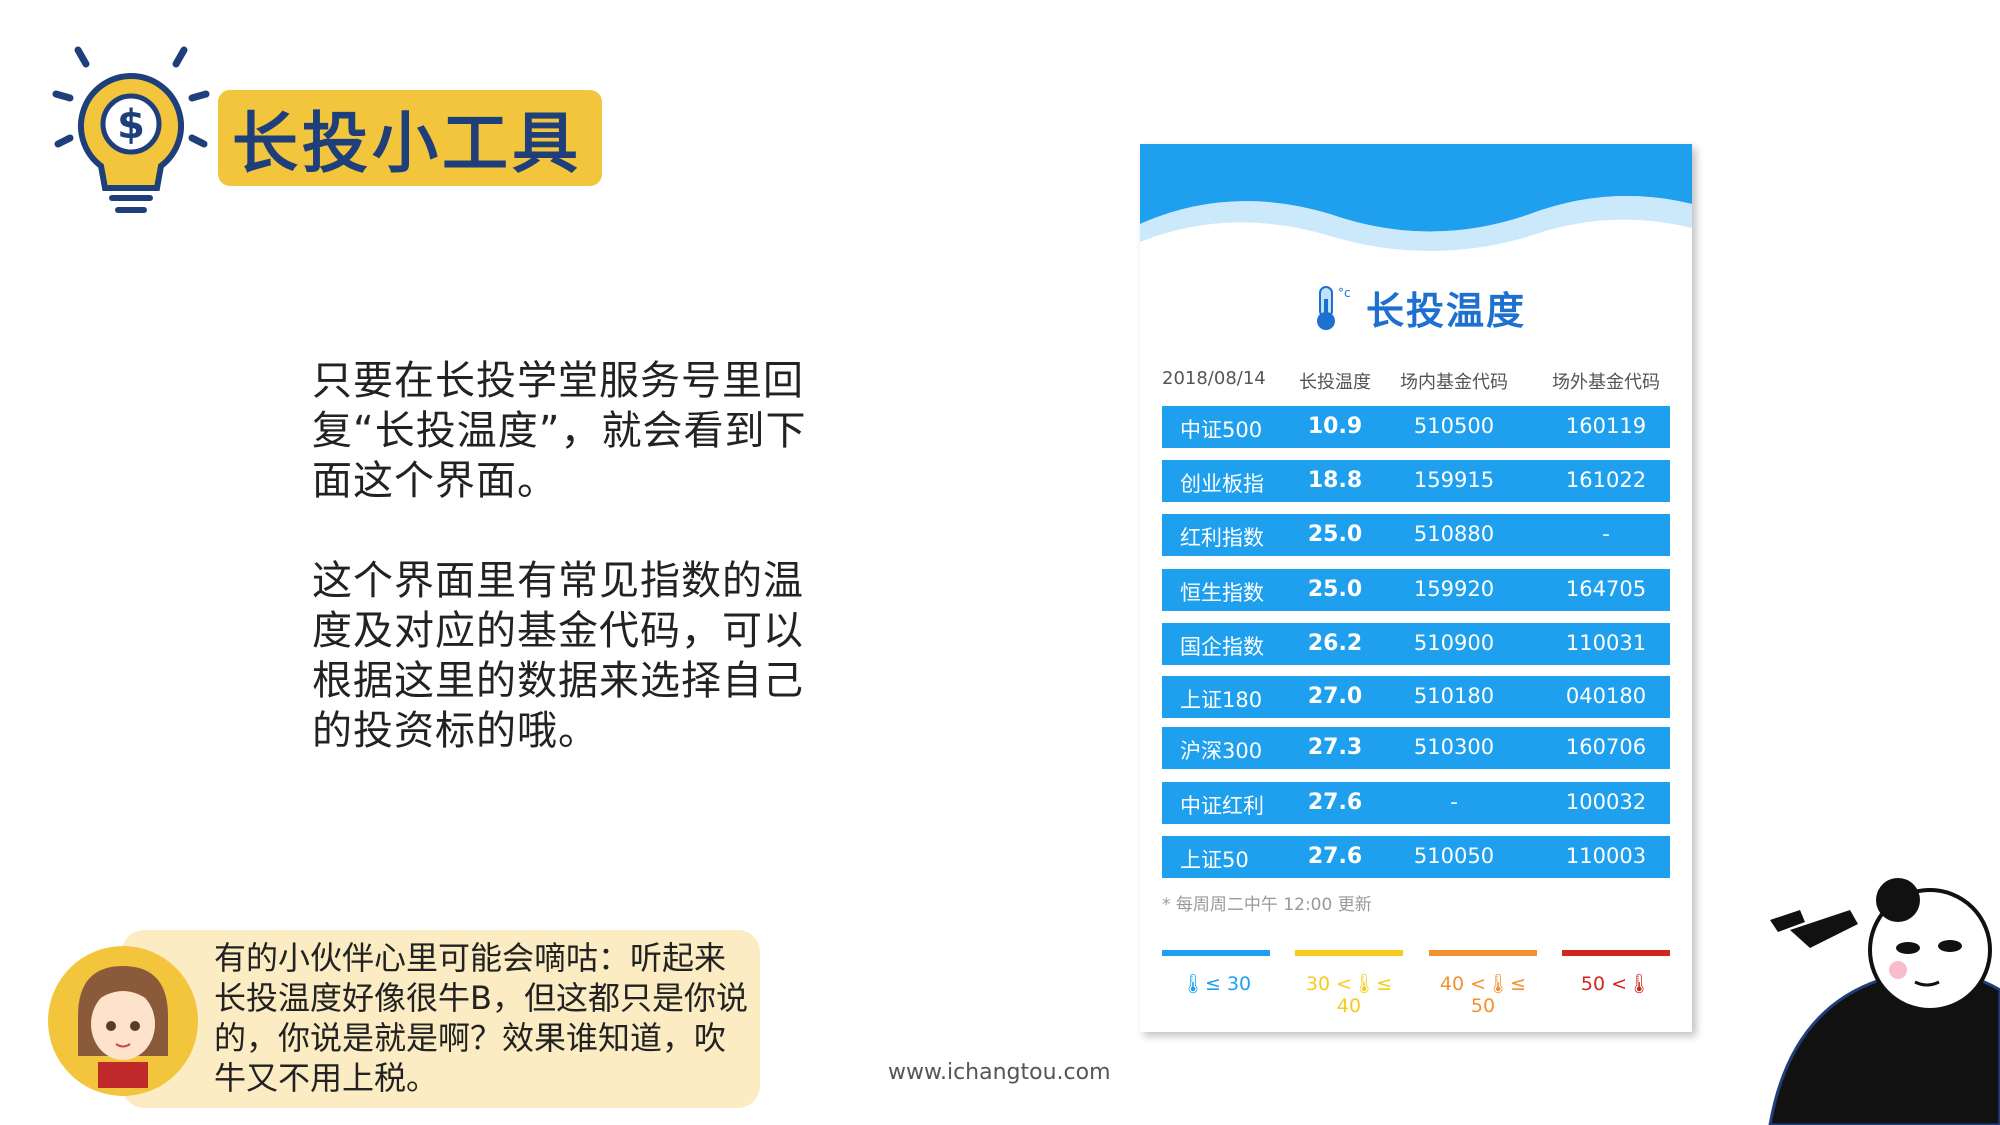 Image resolution: width=2000 pixels, height=1125 pixels. What do you see at coordinates (1416, 204) in the screenshot?
I see `wave-header` at bounding box center [1416, 204].